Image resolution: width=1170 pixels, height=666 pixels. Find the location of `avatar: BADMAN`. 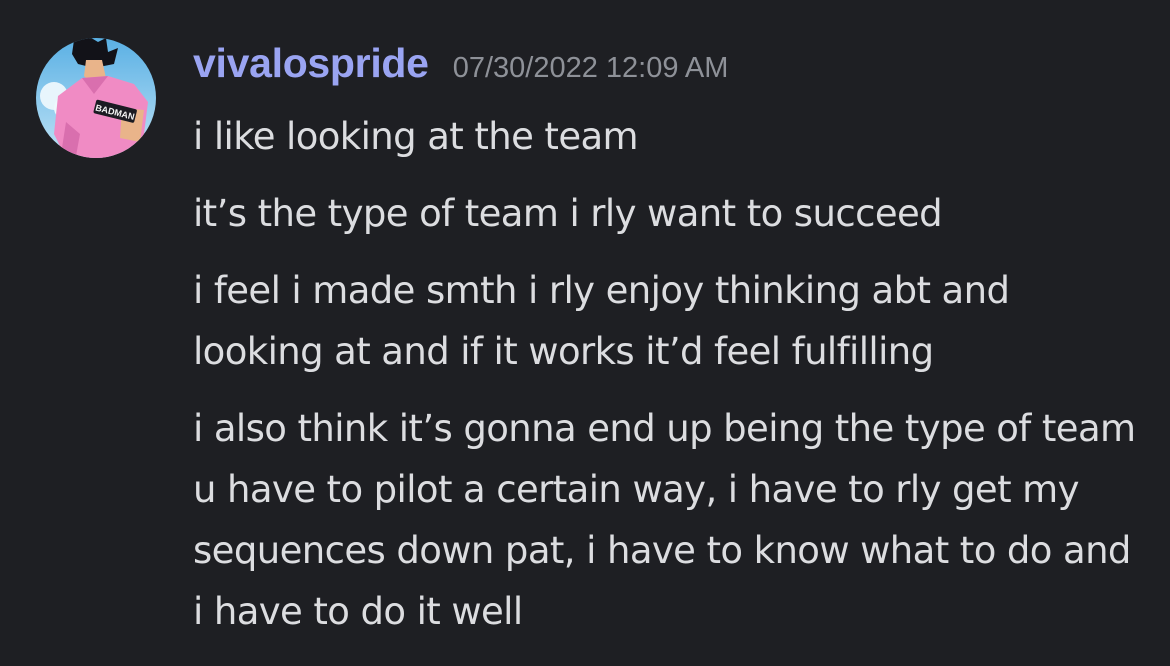

avatar: BADMAN is located at coordinates (96, 98).